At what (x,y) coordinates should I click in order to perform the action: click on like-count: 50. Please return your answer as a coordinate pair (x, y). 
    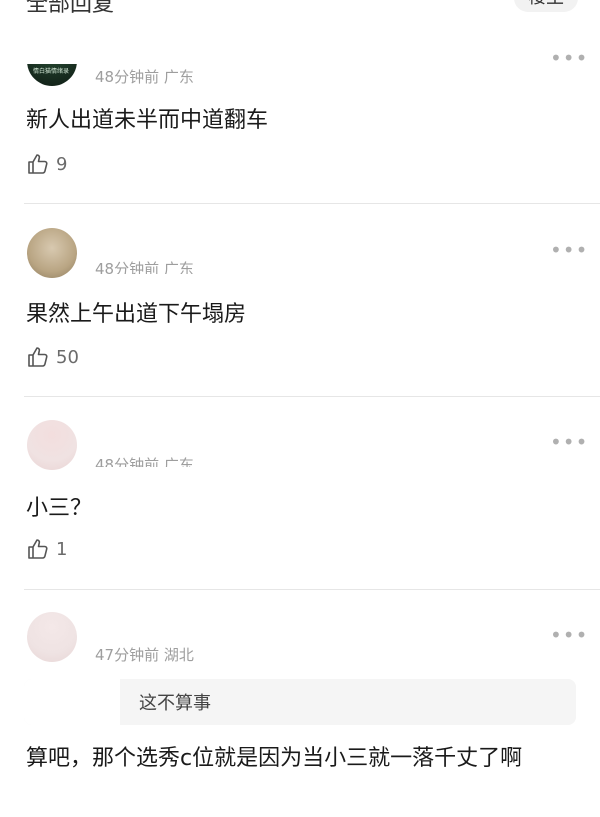
    Looking at the image, I should click on (67, 357).